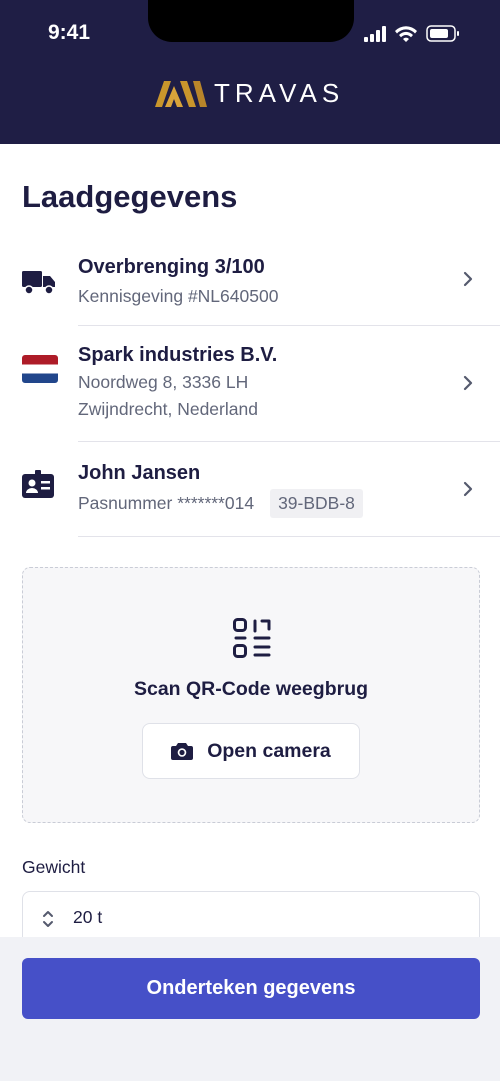  I want to click on truck-icon, so click(39, 284).